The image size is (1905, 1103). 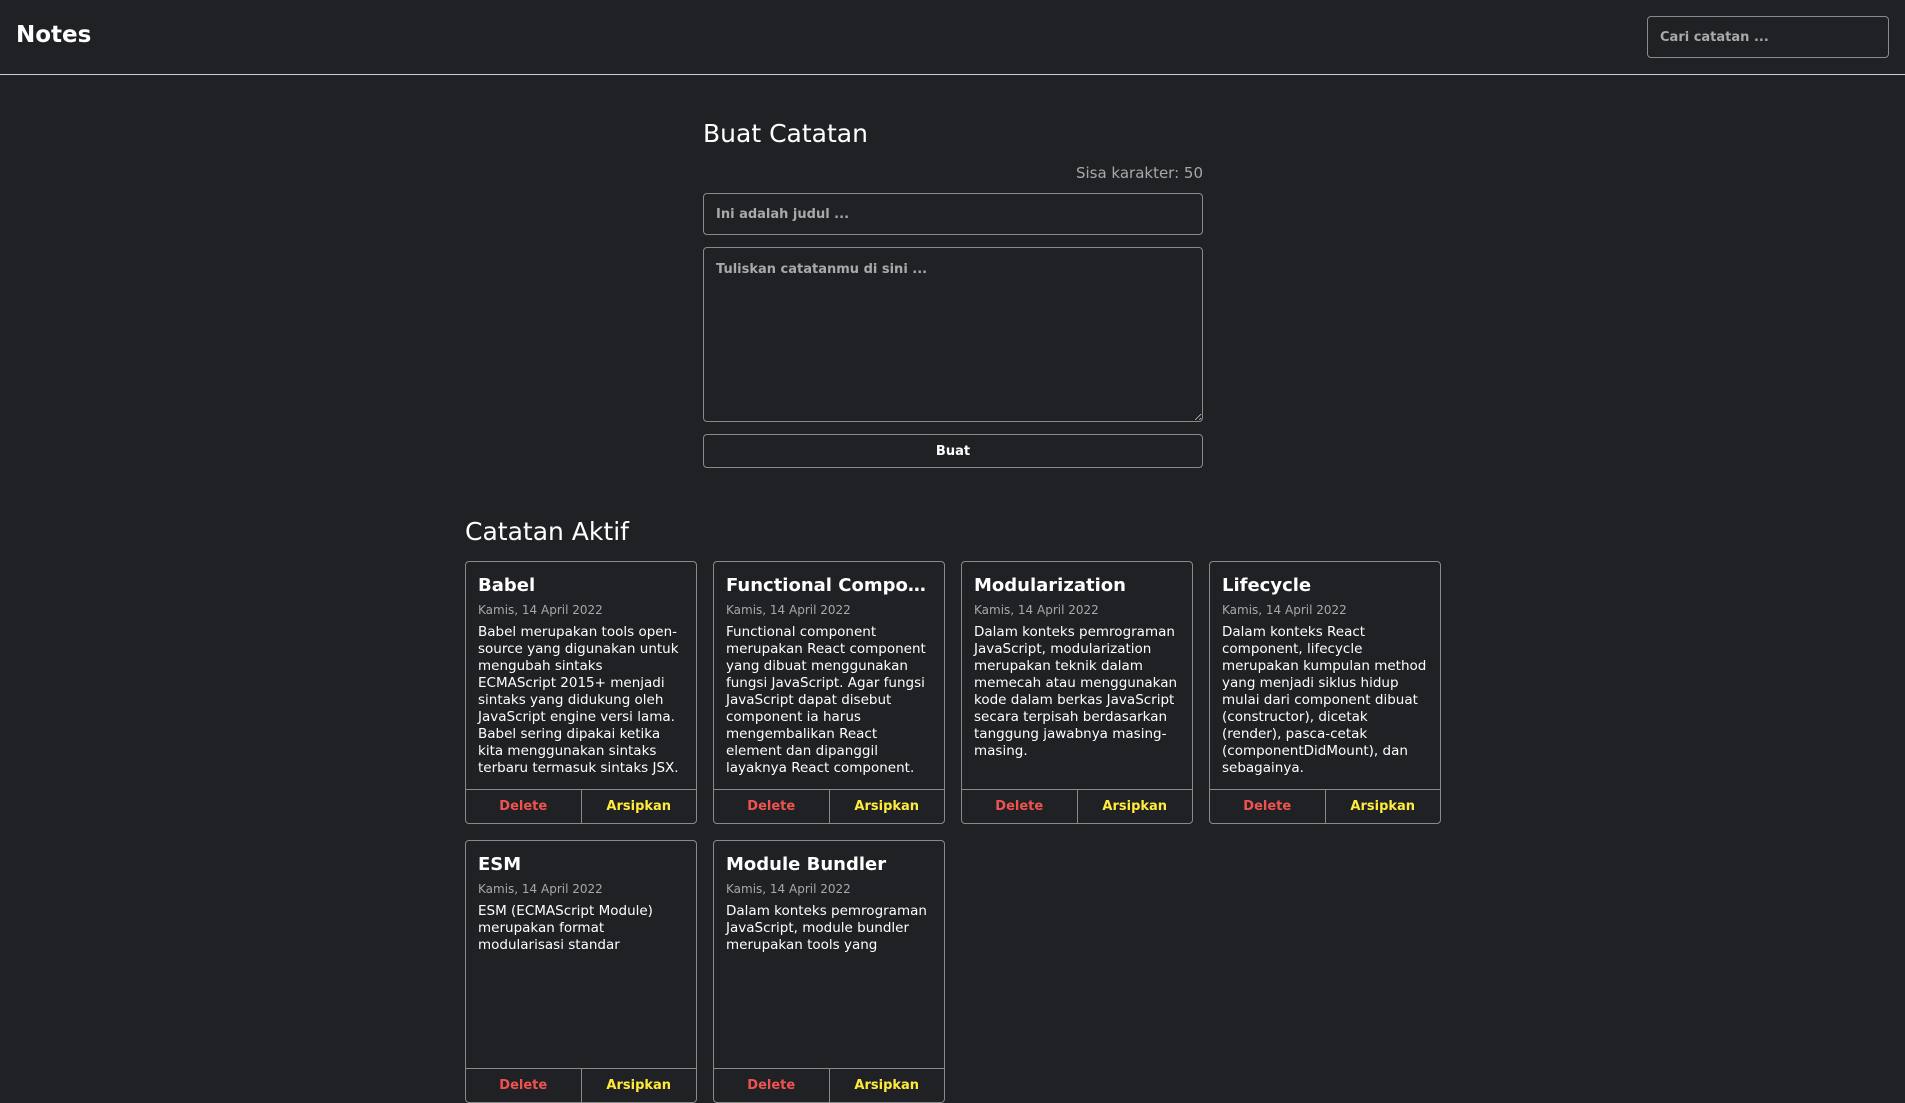 I want to click on char-remaining-counter: Sisa karakter: 50, so click(x=1139, y=173).